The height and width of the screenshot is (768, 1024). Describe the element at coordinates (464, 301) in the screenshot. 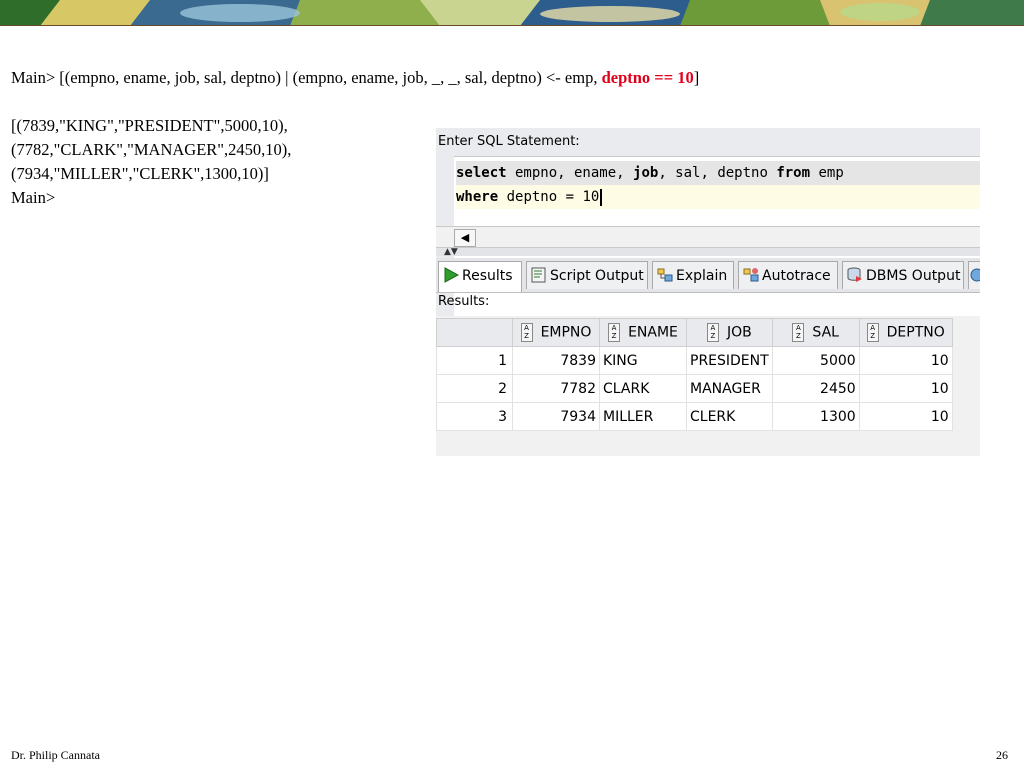

I see `results-label: Results:` at that location.